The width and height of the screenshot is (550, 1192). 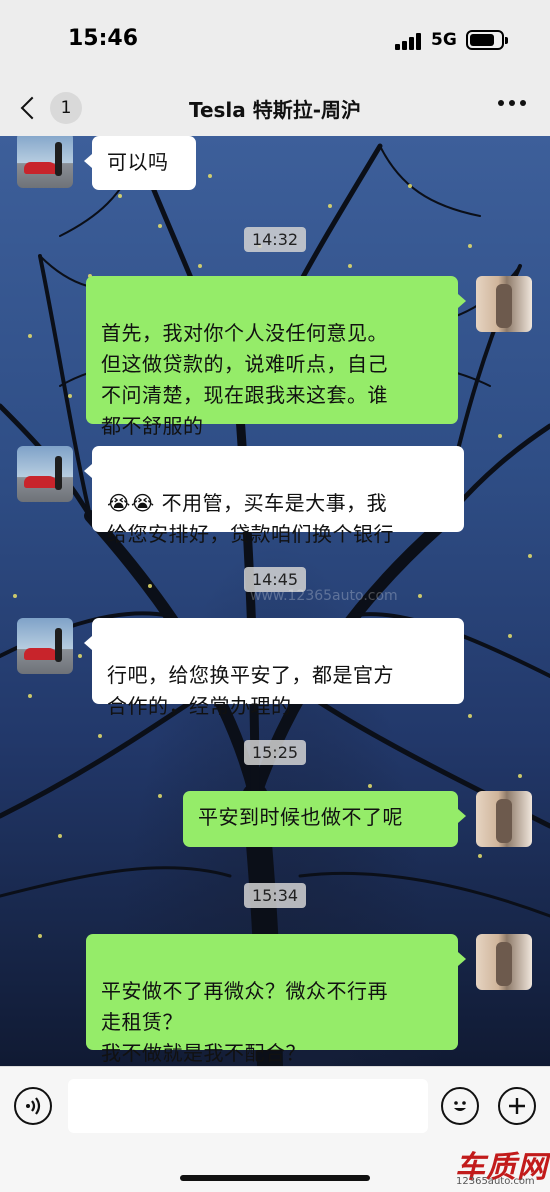 What do you see at coordinates (512, 103) in the screenshot?
I see `more-icon` at bounding box center [512, 103].